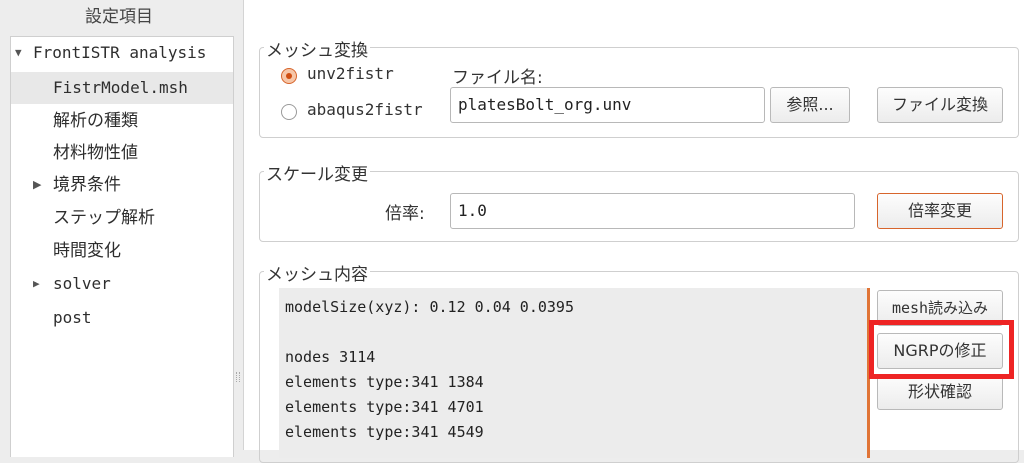  I want to click on radio-label-abaqus2fistr: abaqus2fistr, so click(365, 109).